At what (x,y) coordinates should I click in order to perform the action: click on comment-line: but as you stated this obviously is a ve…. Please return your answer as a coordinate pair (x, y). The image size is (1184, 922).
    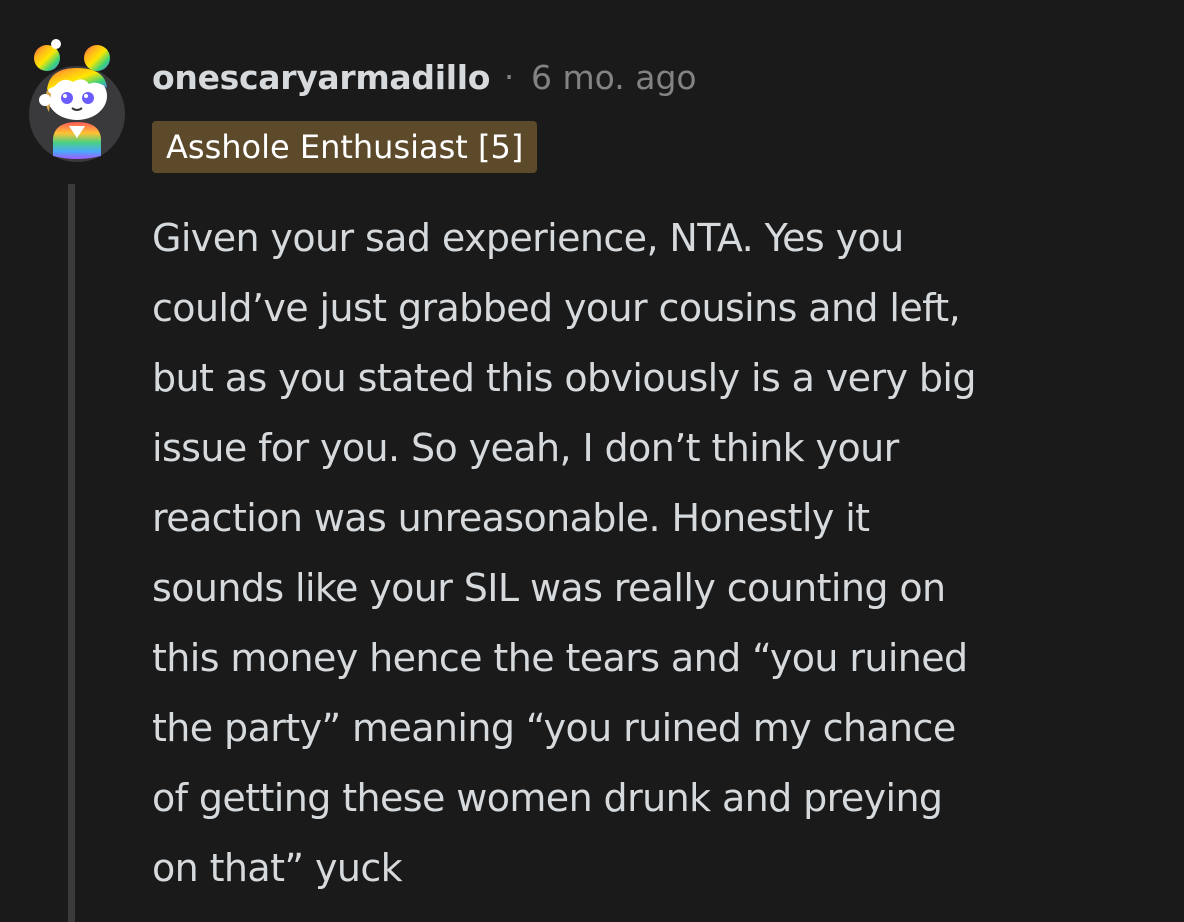
    Looking at the image, I should click on (564, 378).